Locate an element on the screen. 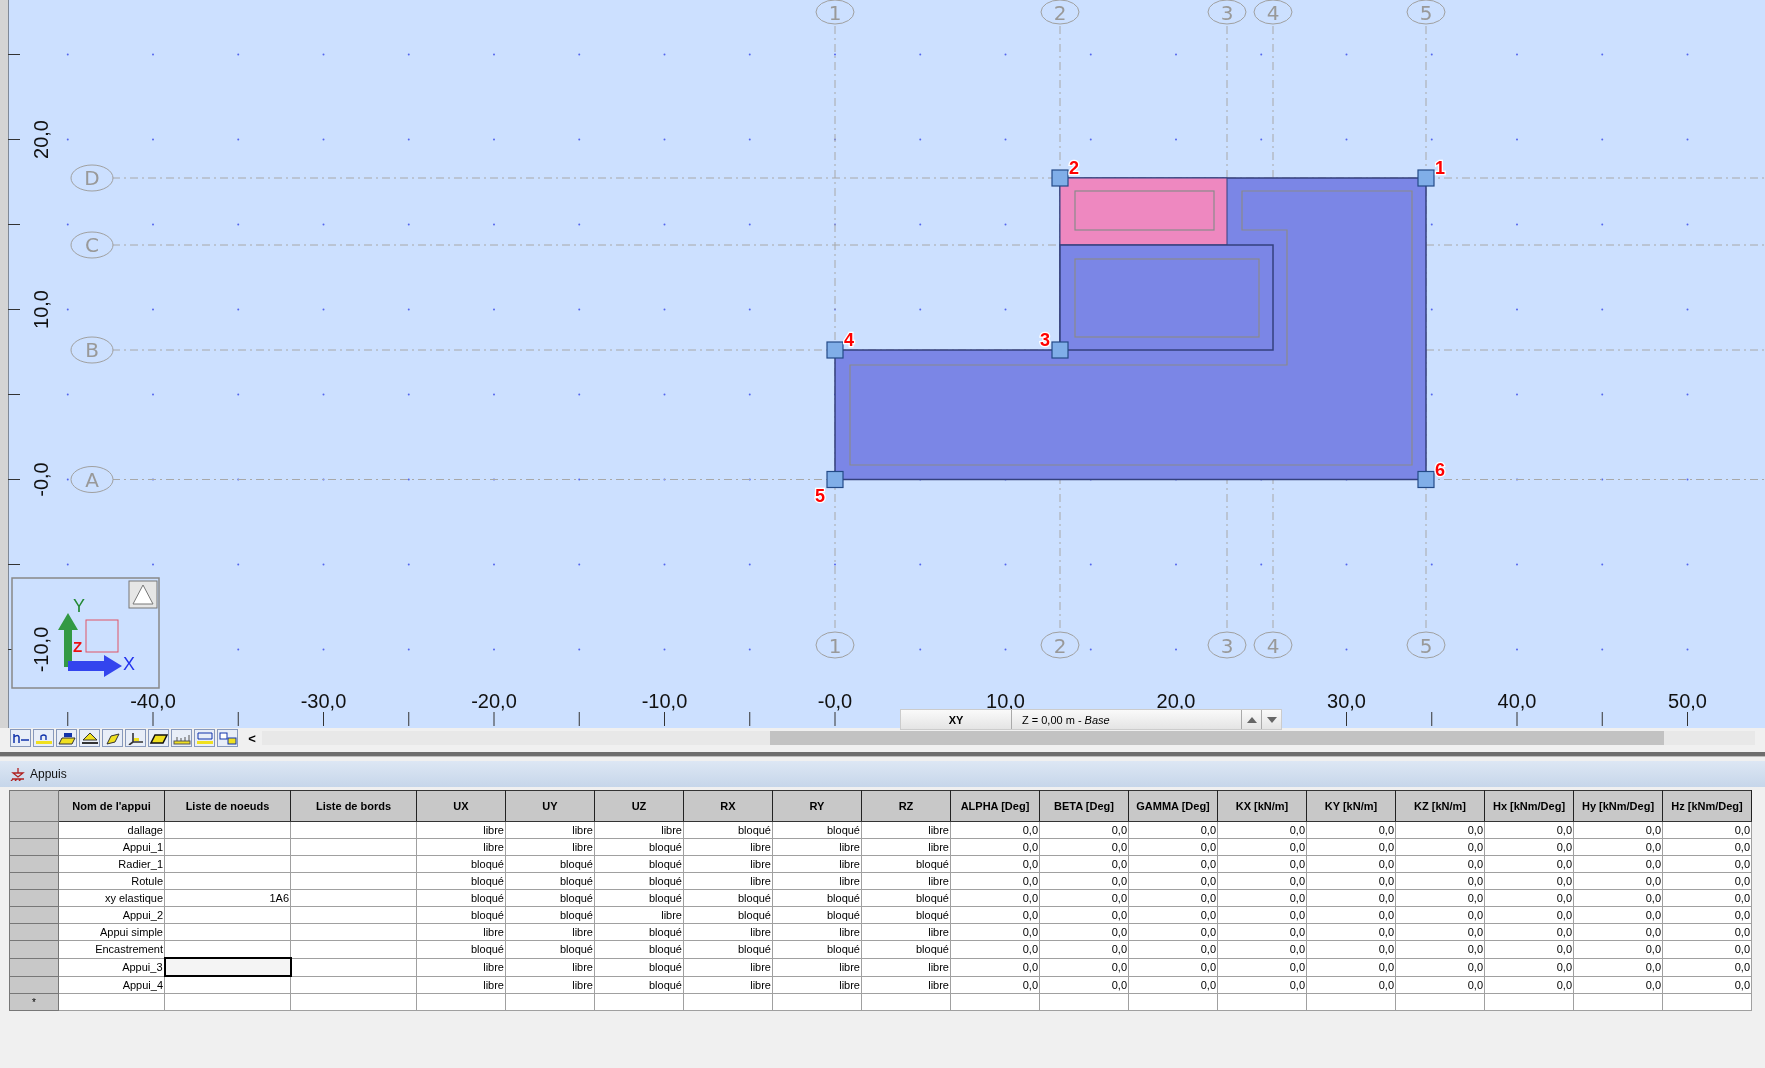  scroll-left-button: < is located at coordinates (252, 738).